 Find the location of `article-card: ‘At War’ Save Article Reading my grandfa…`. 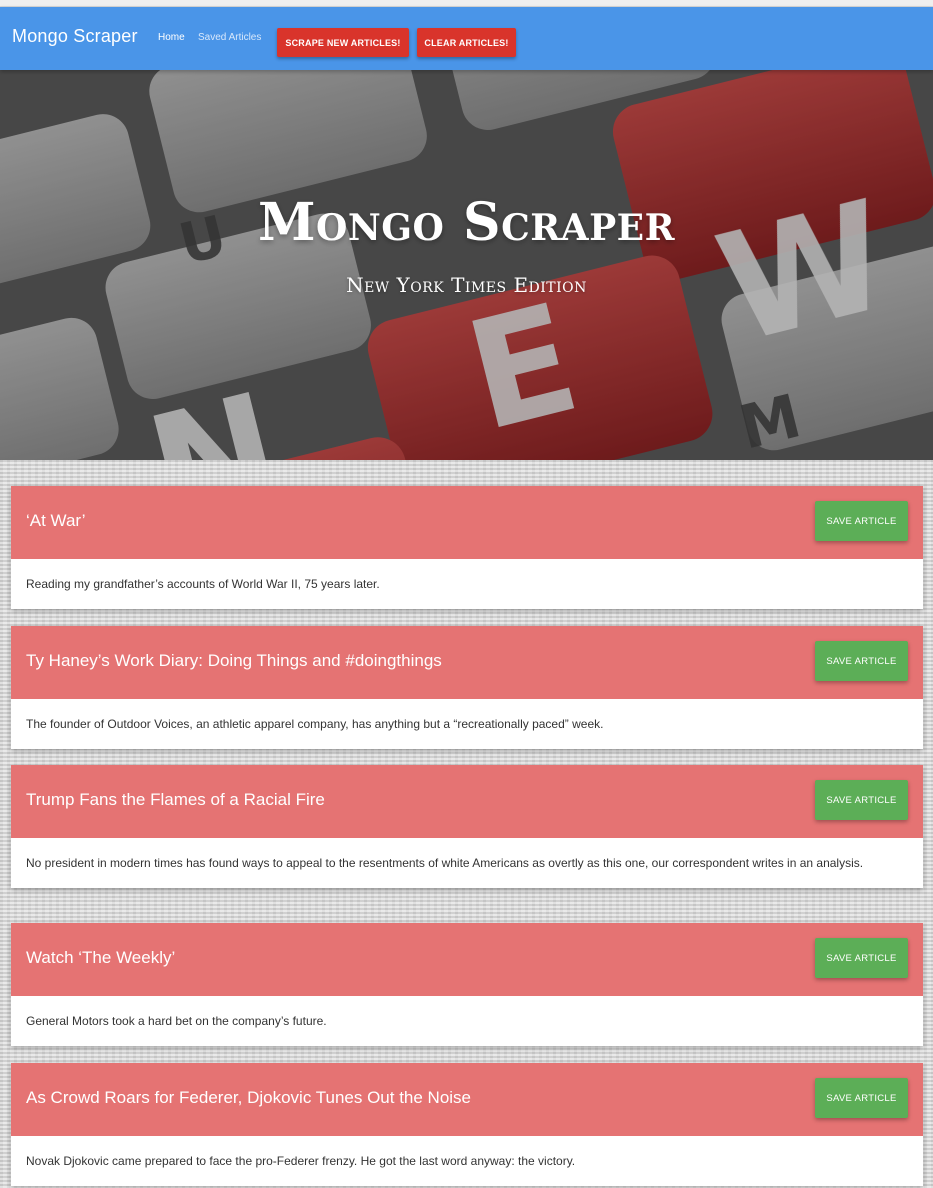

article-card: ‘At War’ Save Article Reading my grandfa… is located at coordinates (467, 547).